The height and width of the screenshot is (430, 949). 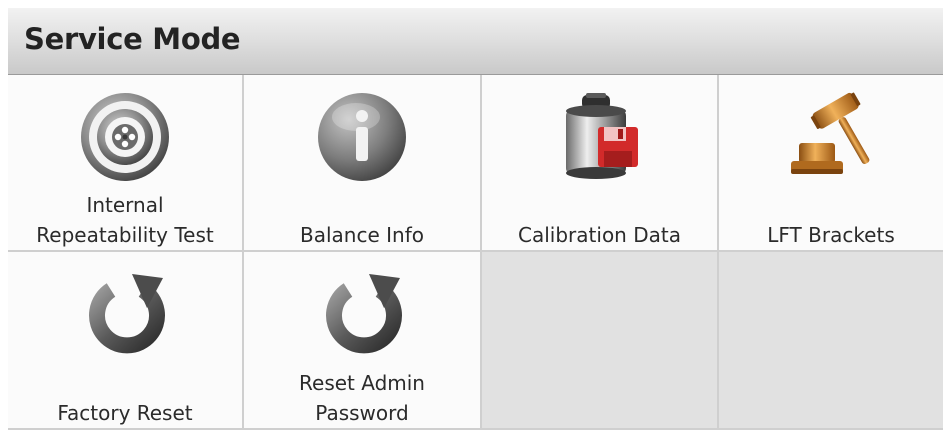 I want to click on info-icon, so click(x=362, y=137).